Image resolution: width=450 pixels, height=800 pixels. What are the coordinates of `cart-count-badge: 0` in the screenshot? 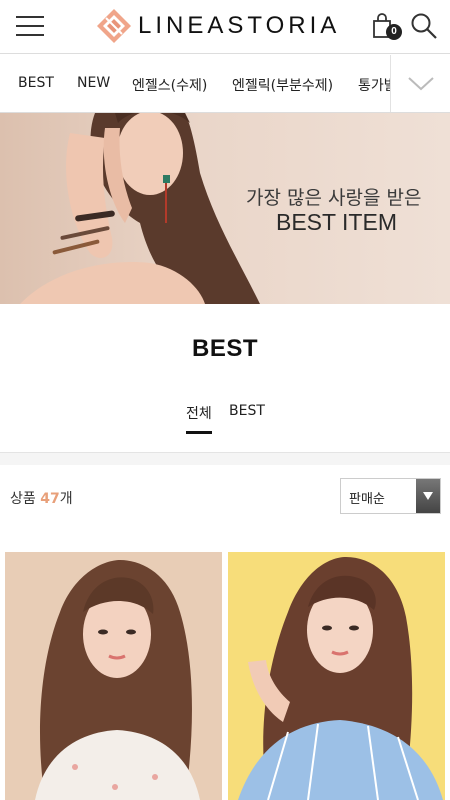 It's located at (394, 32).